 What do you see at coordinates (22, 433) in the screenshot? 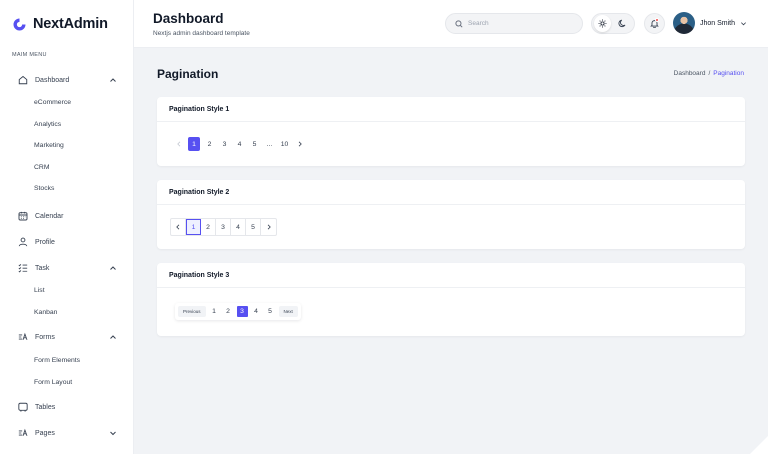
I see `pages-icon` at bounding box center [22, 433].